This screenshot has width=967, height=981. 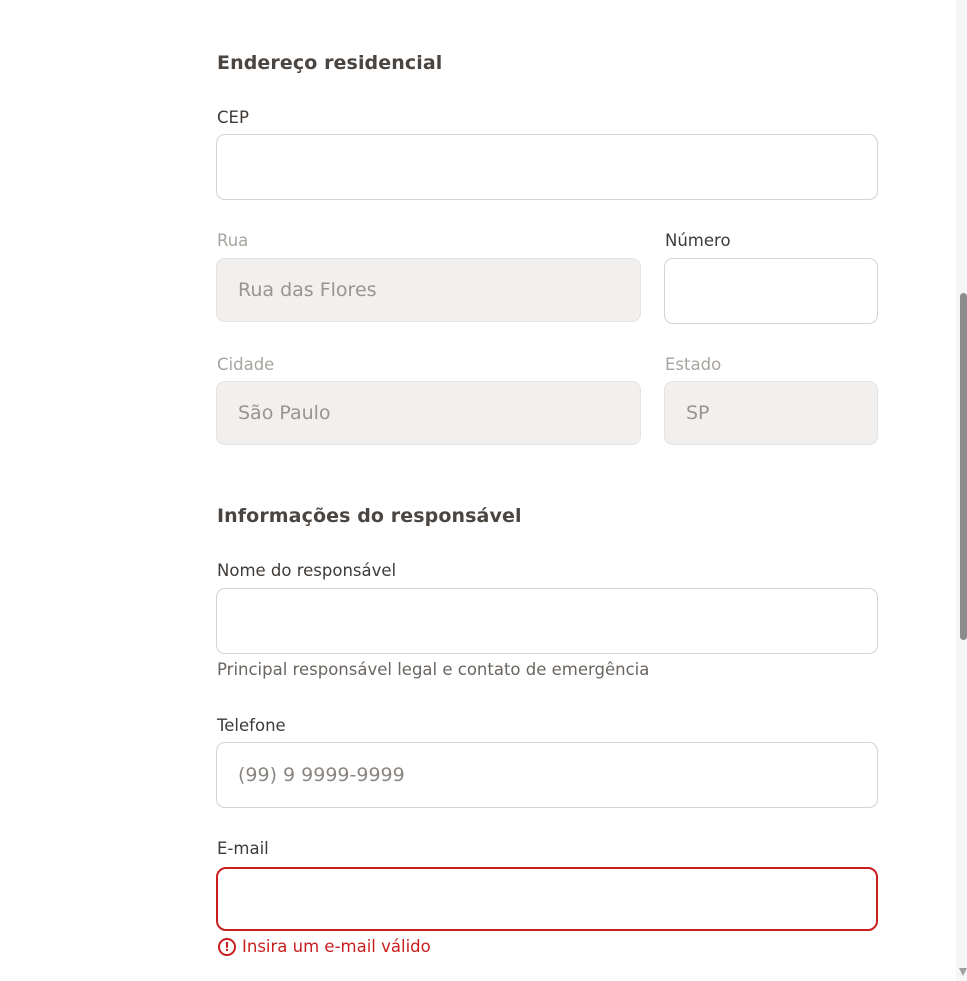 What do you see at coordinates (698, 240) in the screenshot?
I see `numero-label: Número` at bounding box center [698, 240].